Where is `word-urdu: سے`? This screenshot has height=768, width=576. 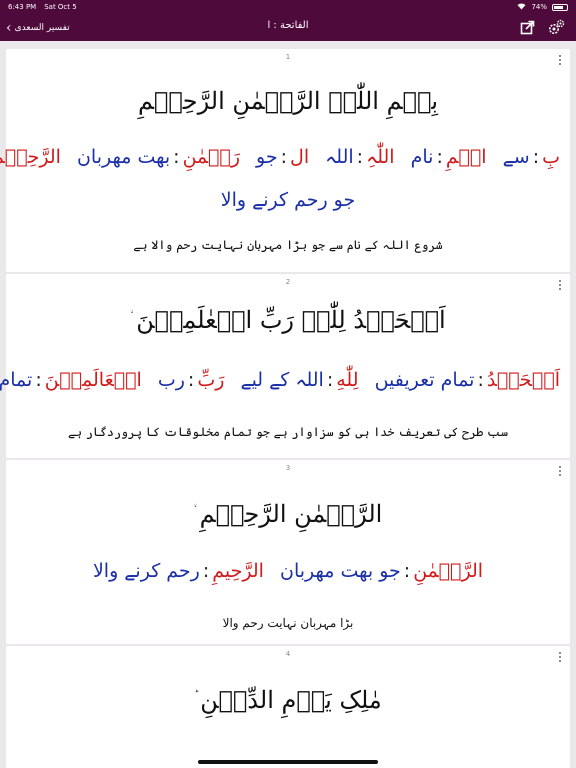
word-urdu: سے is located at coordinates (516, 157).